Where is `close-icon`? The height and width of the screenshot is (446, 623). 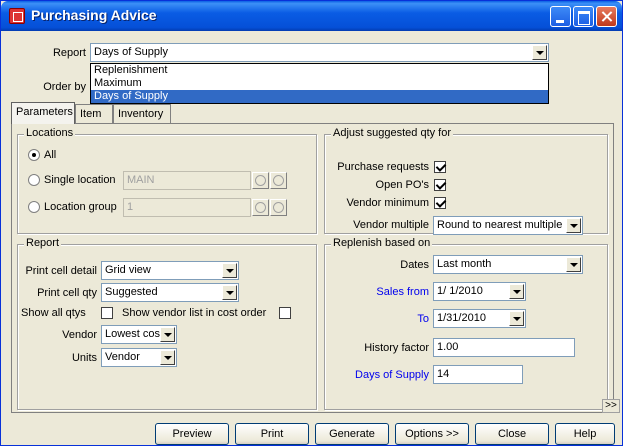 close-icon is located at coordinates (606, 16).